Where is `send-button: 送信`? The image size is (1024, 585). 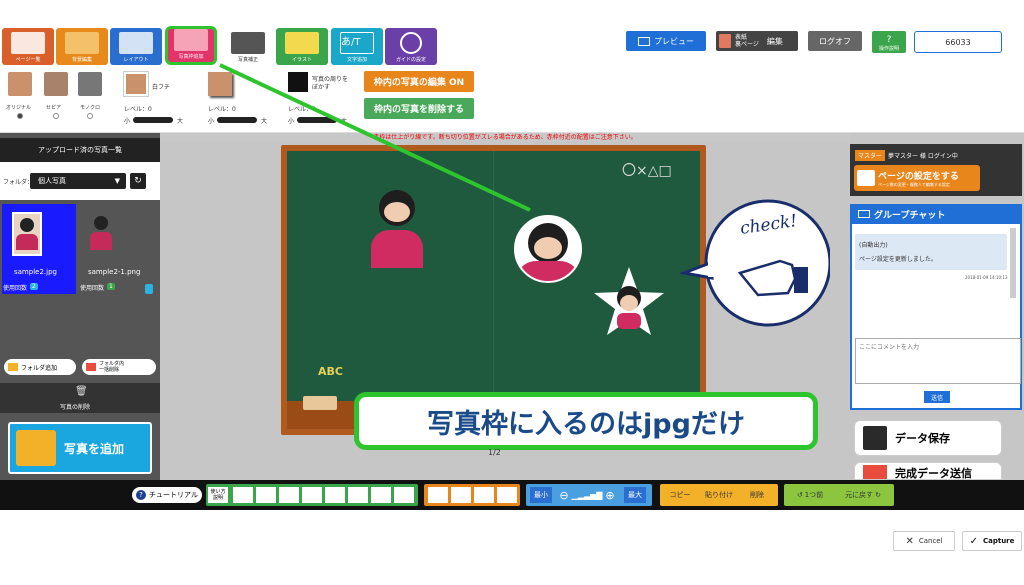
send-button: 送信 is located at coordinates (937, 397).